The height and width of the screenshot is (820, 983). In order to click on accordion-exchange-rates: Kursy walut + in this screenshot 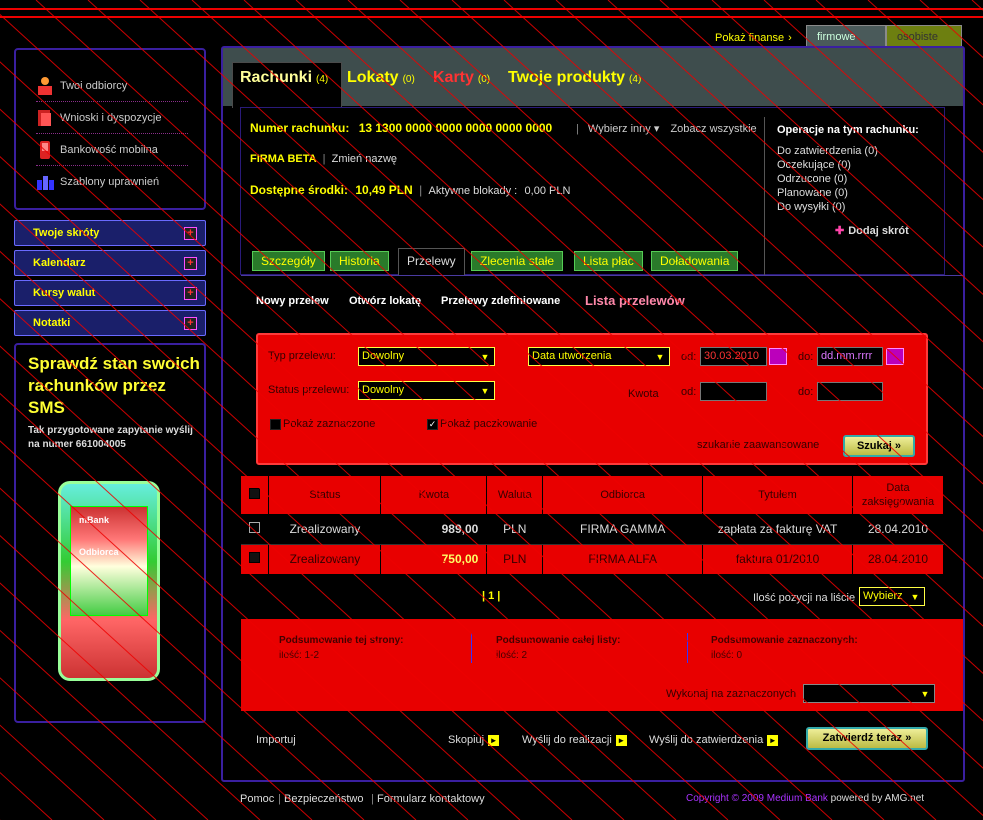, I will do `click(110, 293)`.